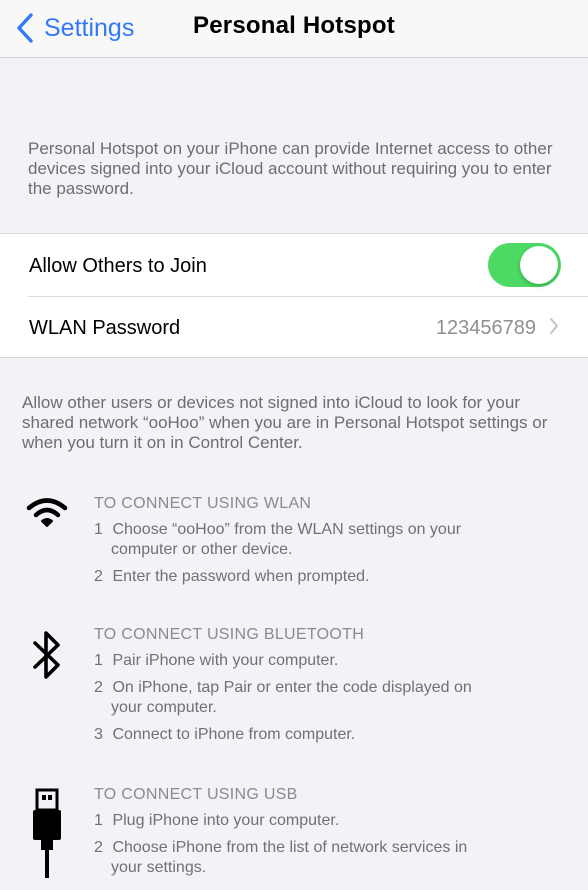 The height and width of the screenshot is (890, 588). What do you see at coordinates (241, 576) in the screenshot?
I see `step-text: Enter the password when prompted.` at bounding box center [241, 576].